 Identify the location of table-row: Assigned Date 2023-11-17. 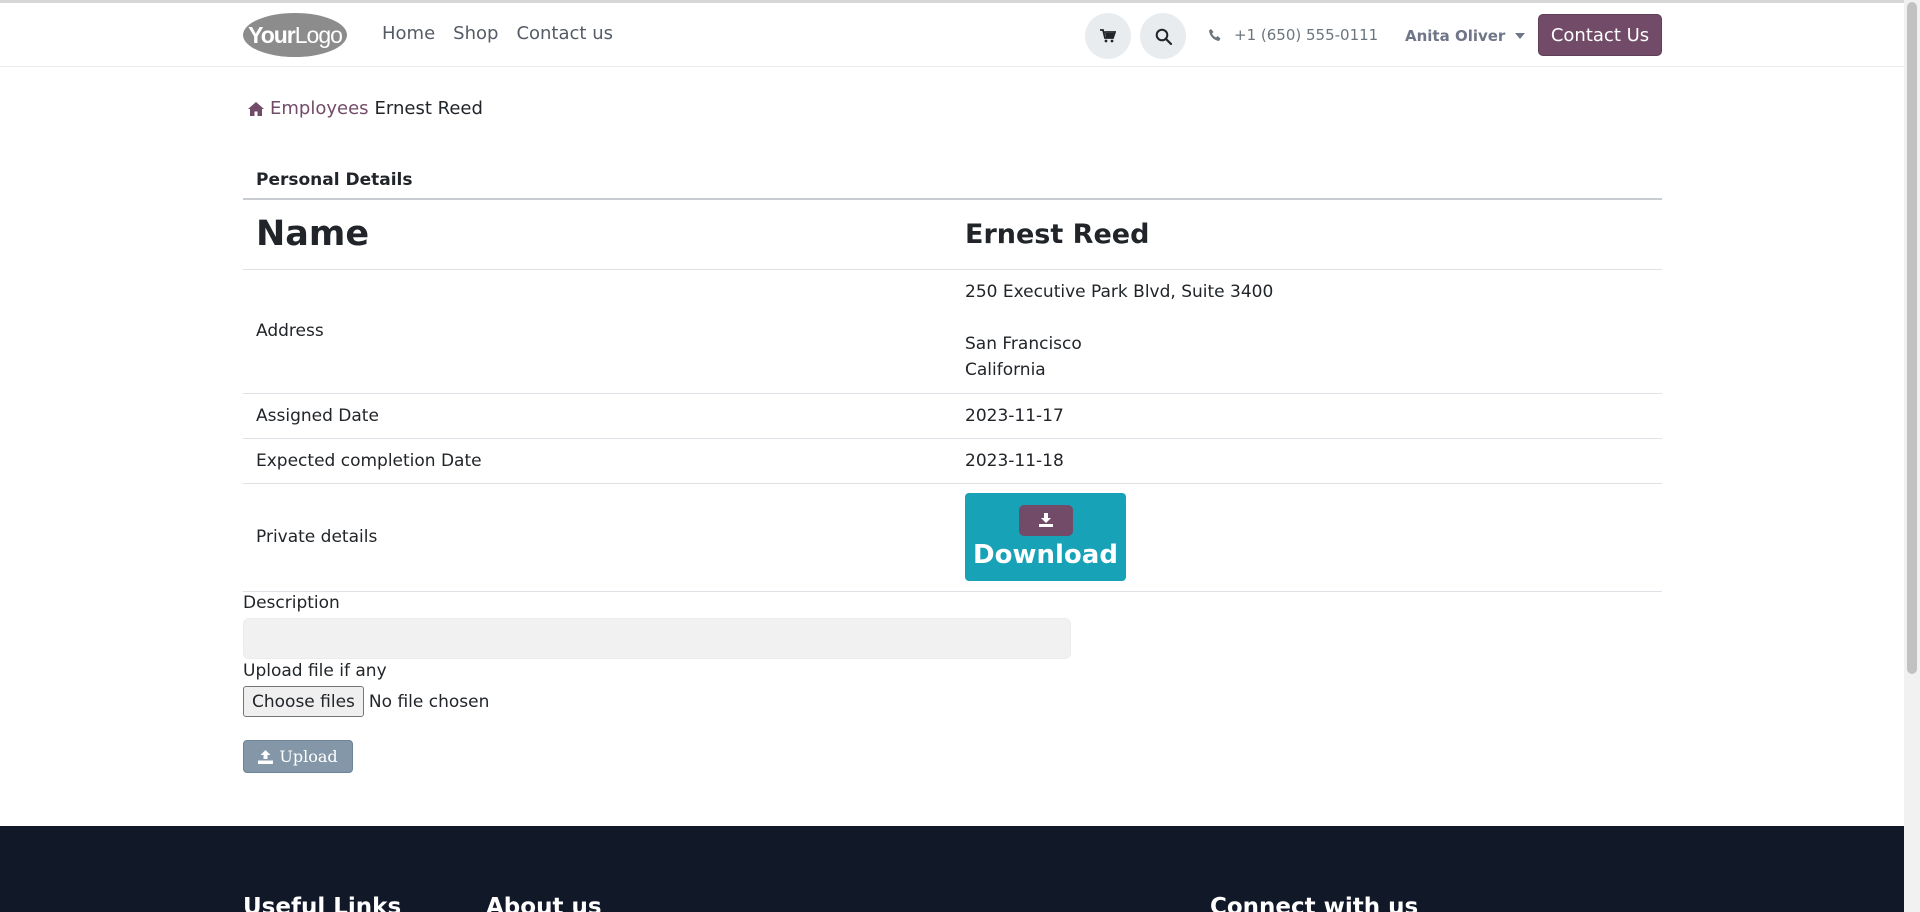
(952, 415).